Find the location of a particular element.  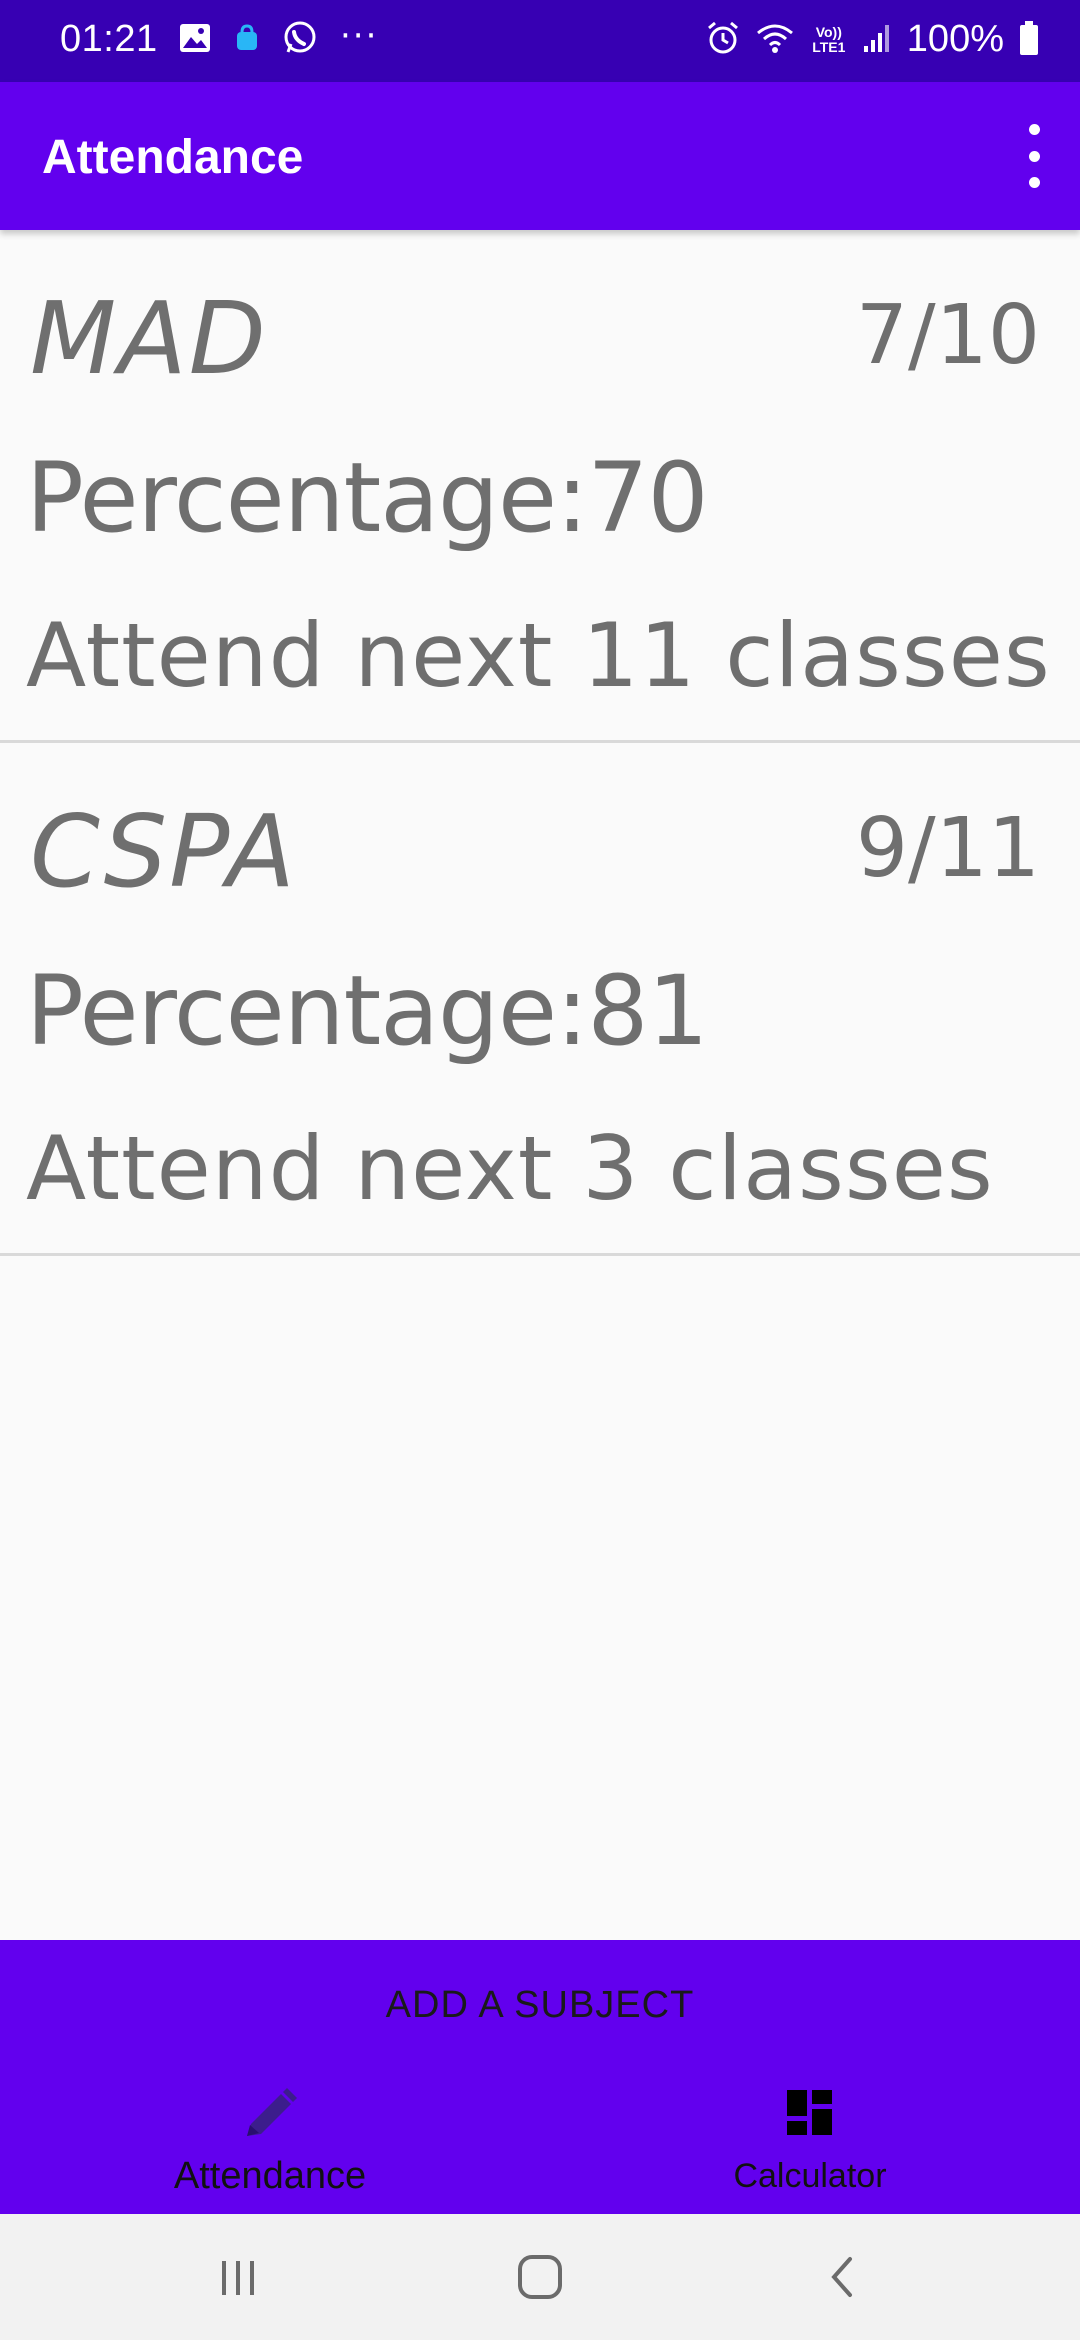

alarm-icon is located at coordinates (723, 40).